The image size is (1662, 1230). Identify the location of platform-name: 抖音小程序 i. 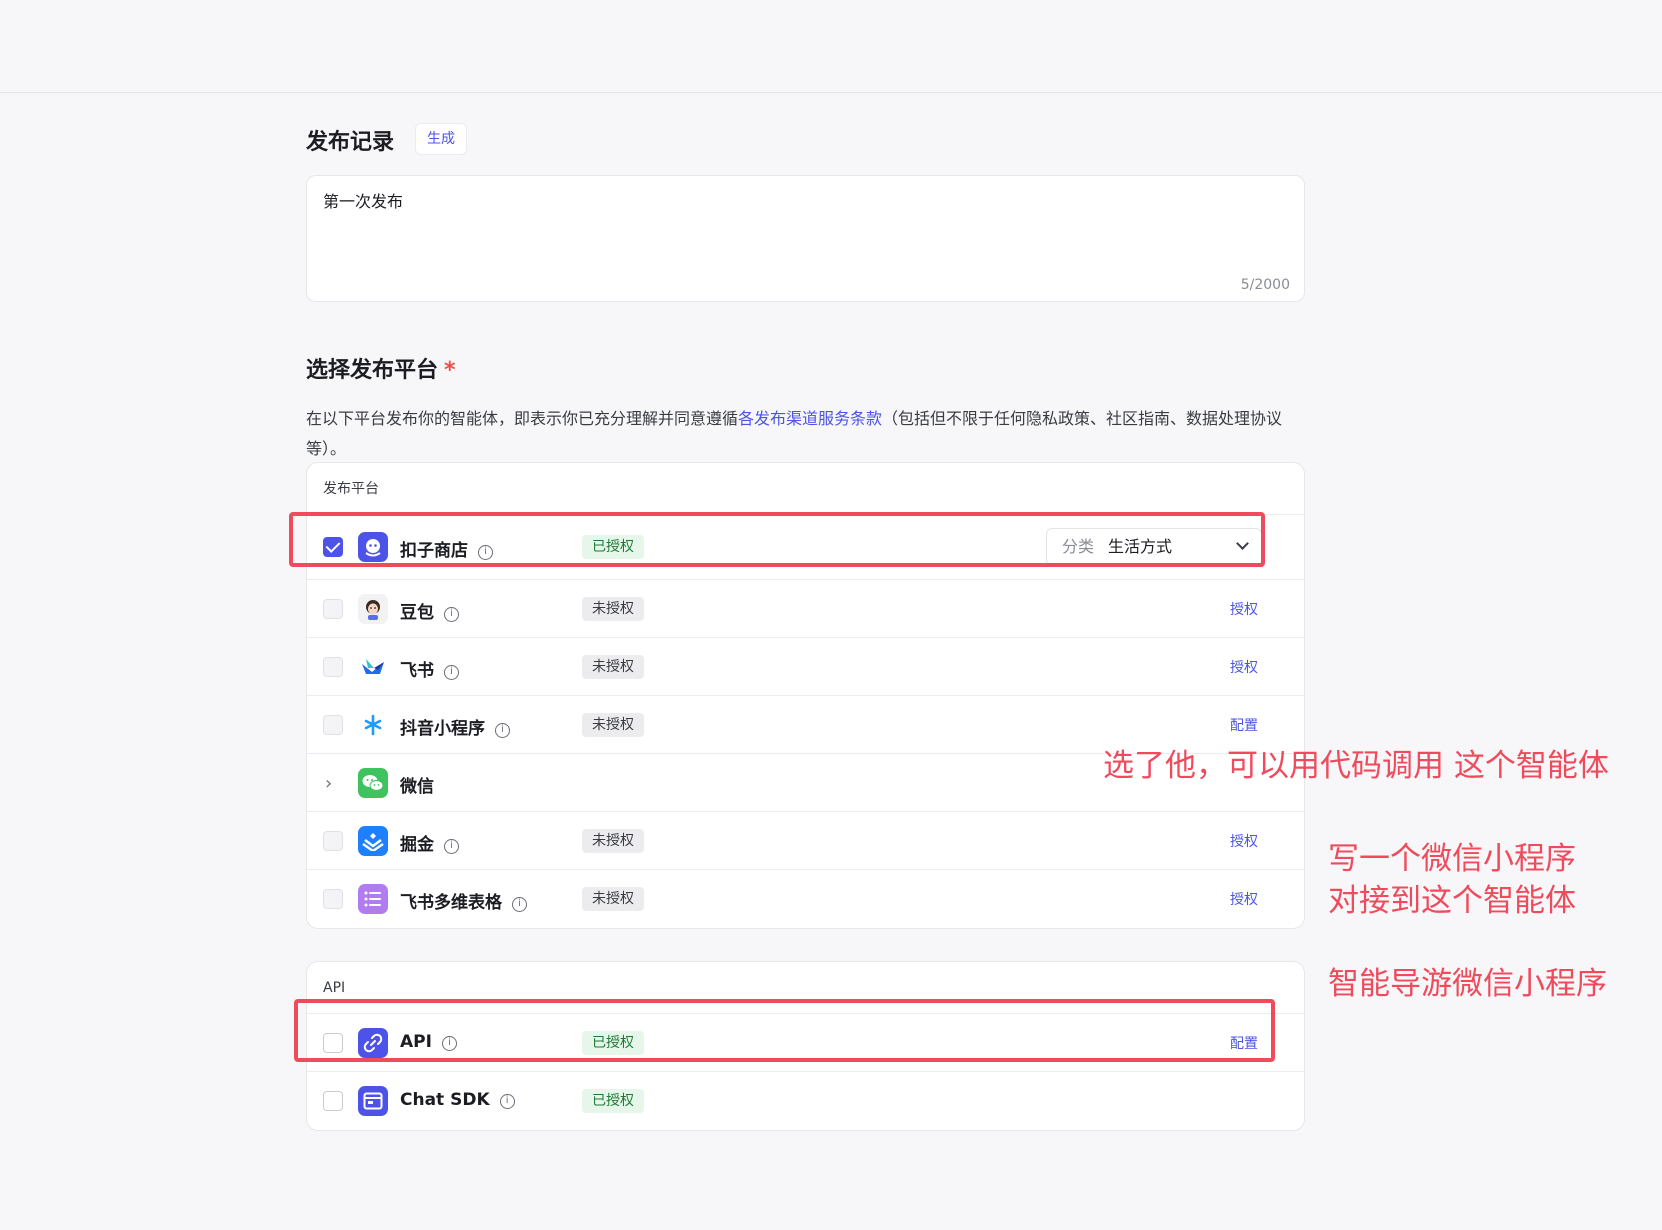
(455, 726).